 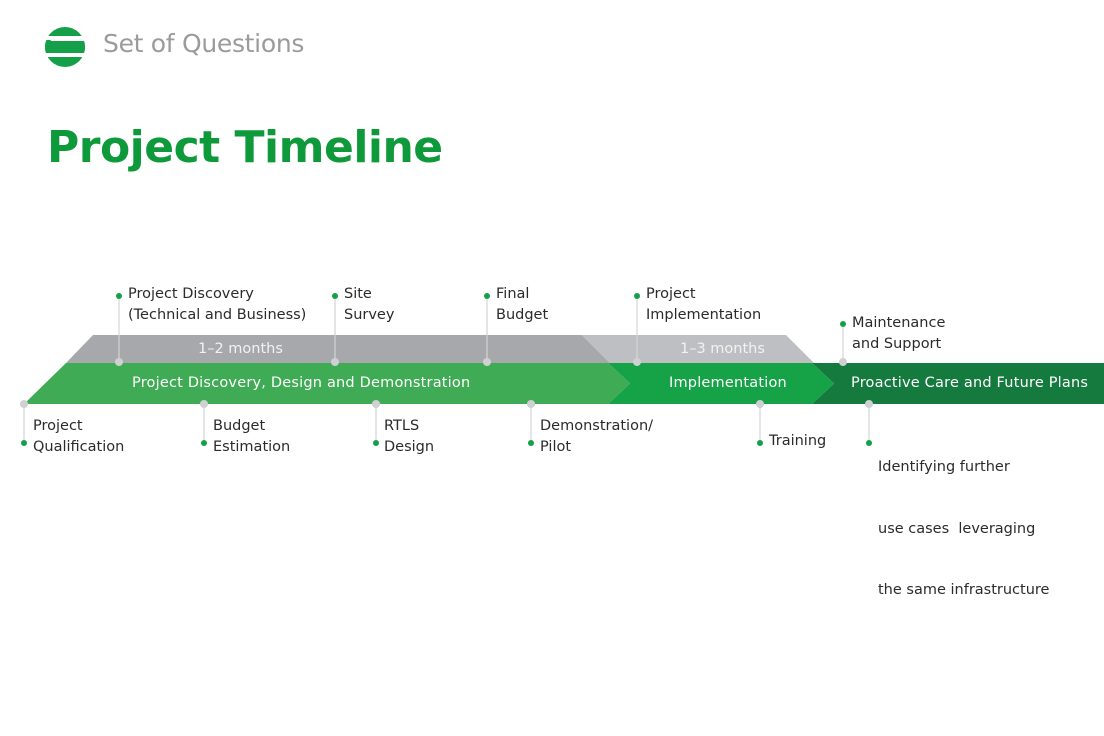 I want to click on milestone-label: RTLS Design, so click(x=409, y=436).